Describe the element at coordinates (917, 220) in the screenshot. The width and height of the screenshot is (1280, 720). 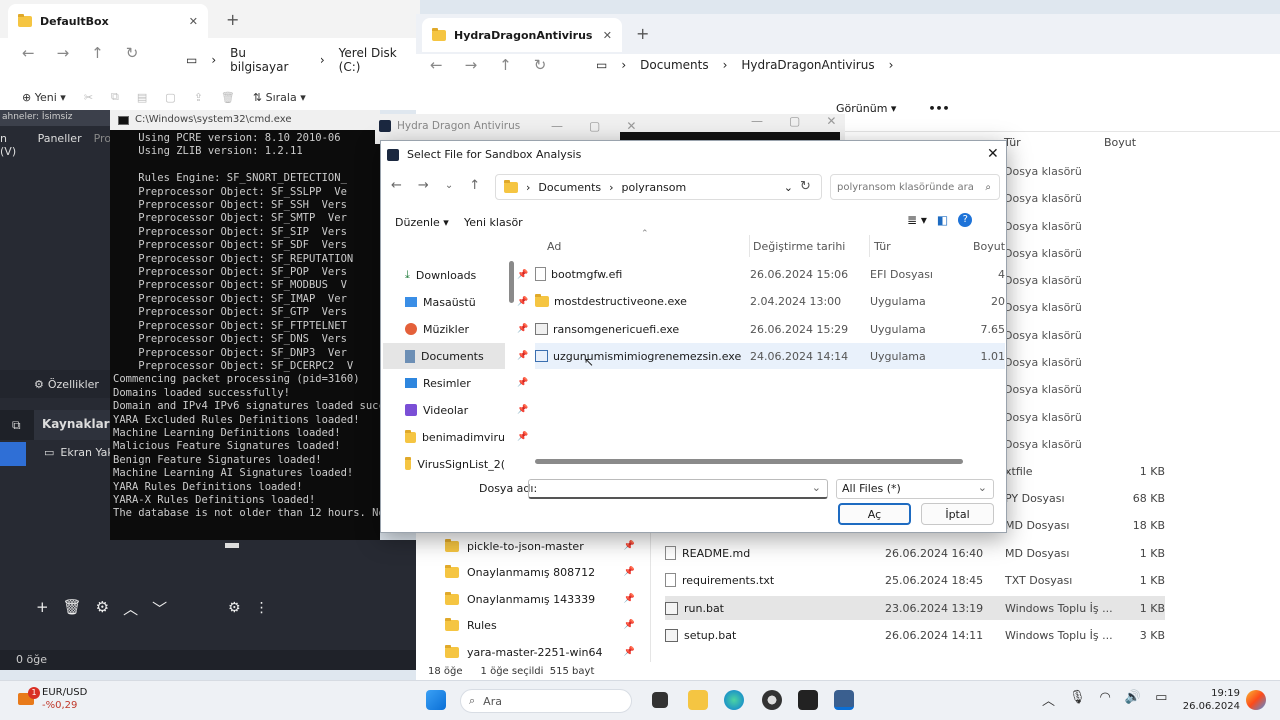
I see `view-options-icon: ≣ ▾` at that location.